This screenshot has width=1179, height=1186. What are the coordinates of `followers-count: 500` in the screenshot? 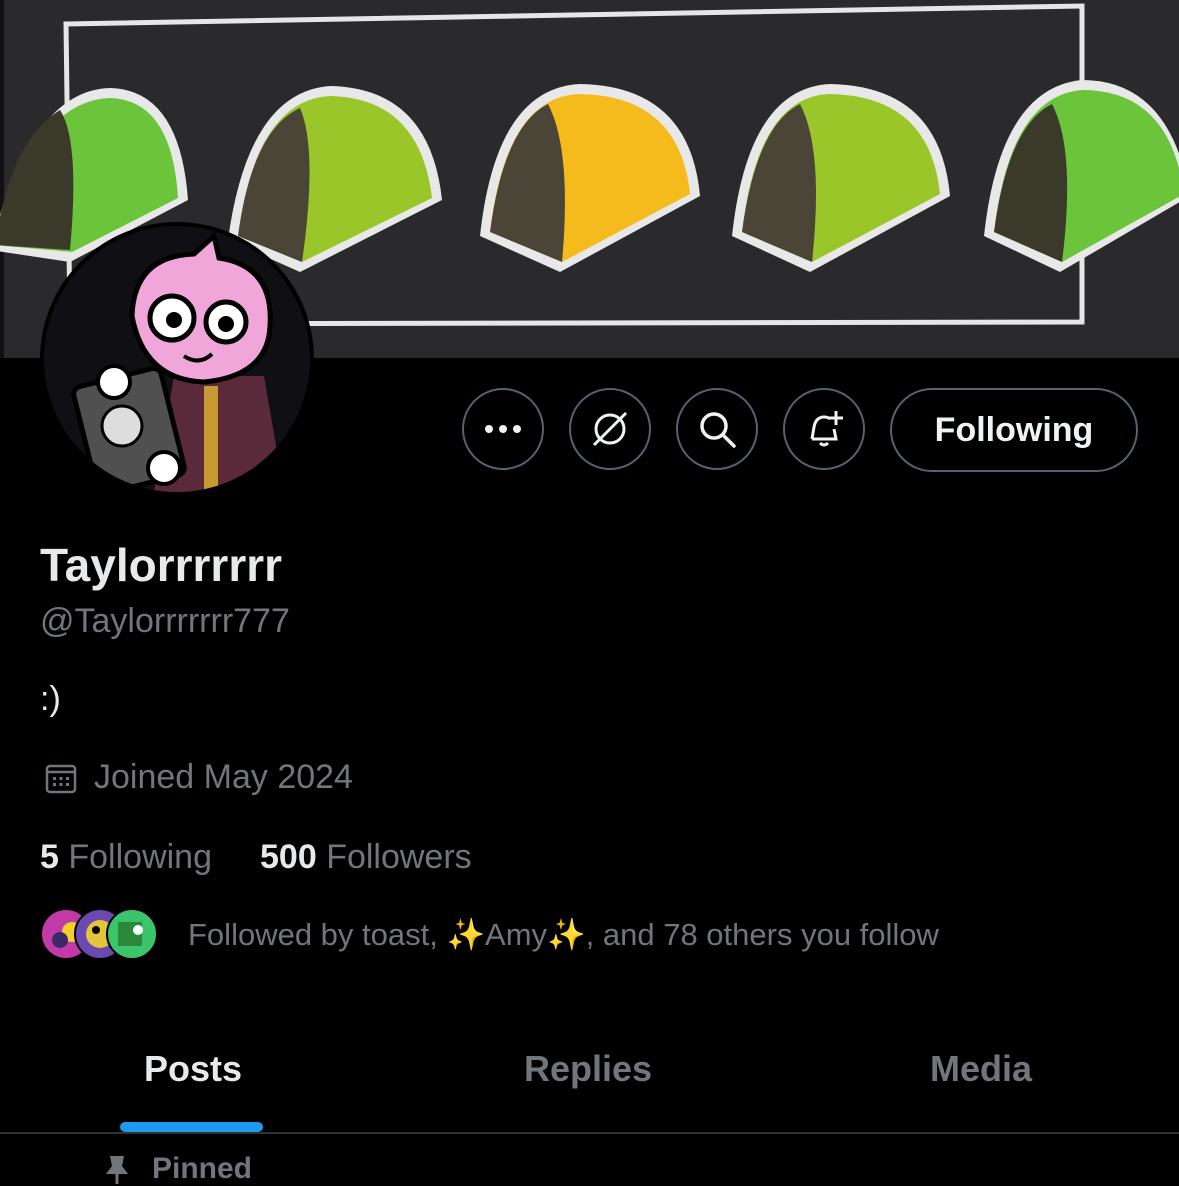 It's located at (288, 857).